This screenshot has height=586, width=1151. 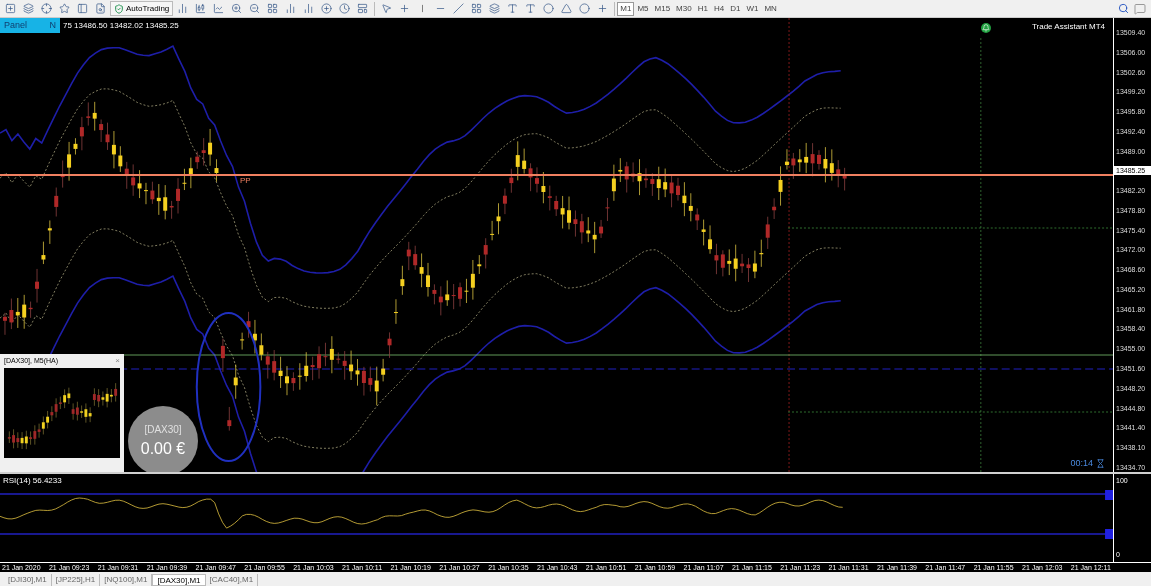 I want to click on pivot-label: PP, so click(x=245, y=181).